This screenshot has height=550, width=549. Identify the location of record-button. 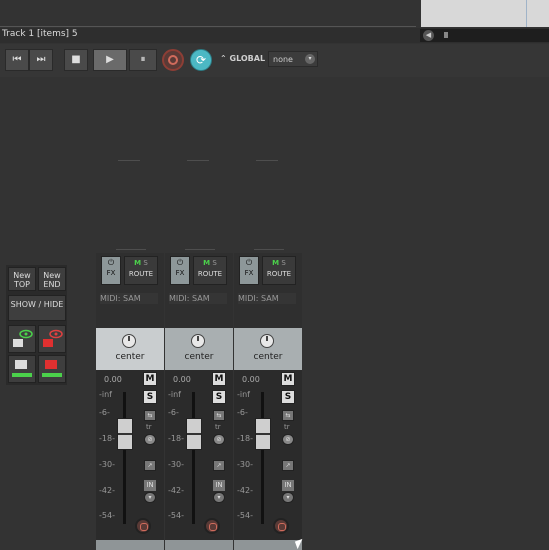
(173, 60).